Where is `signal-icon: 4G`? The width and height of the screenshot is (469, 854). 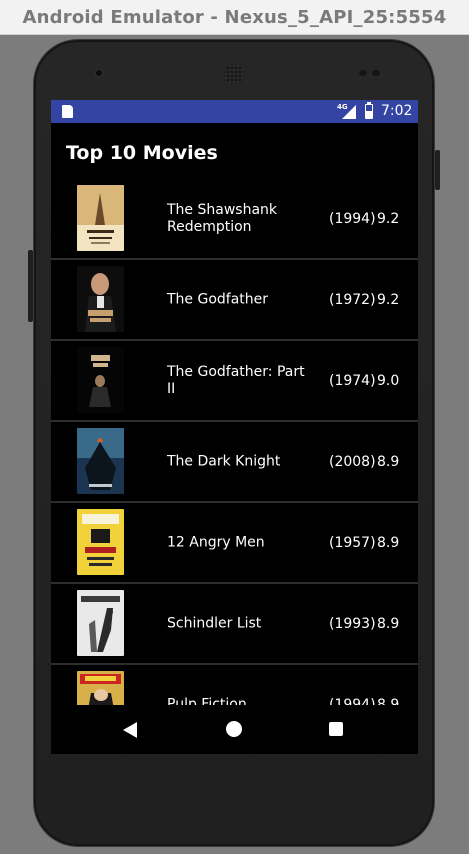 signal-icon: 4G is located at coordinates (346, 111).